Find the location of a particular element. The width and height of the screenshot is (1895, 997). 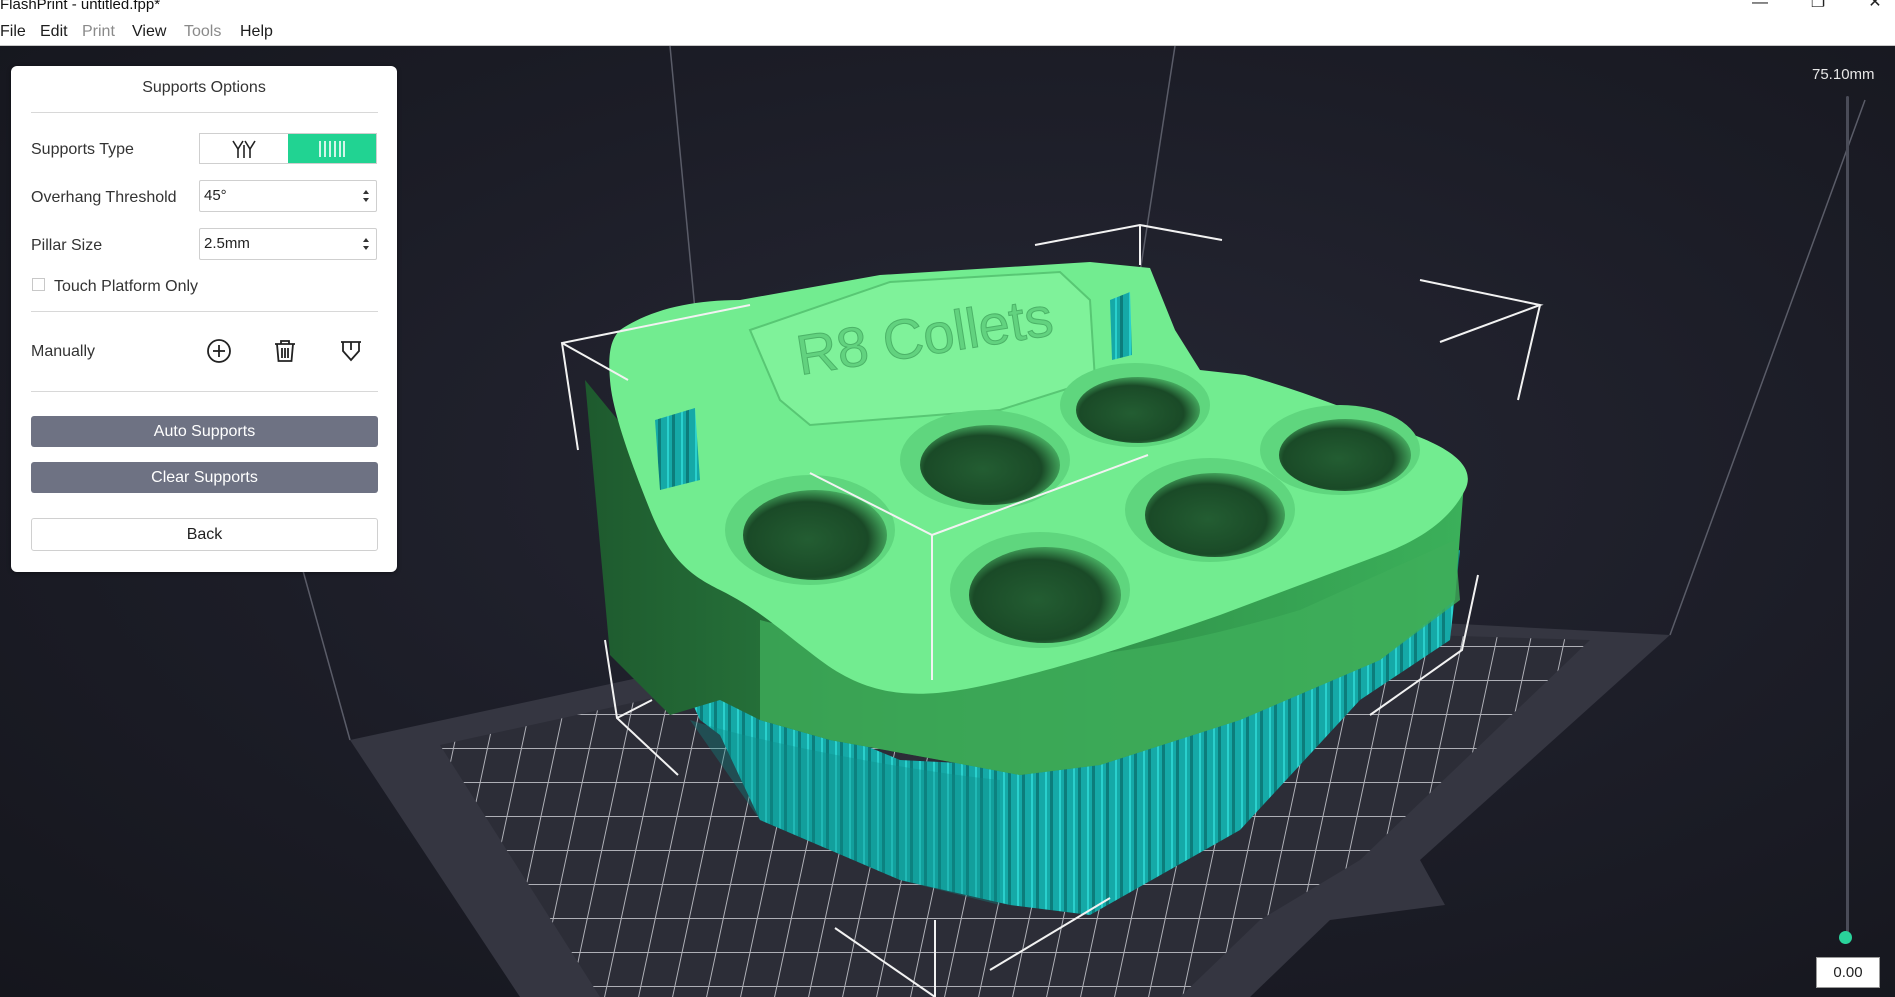

menu-tools: Tools is located at coordinates (202, 31).